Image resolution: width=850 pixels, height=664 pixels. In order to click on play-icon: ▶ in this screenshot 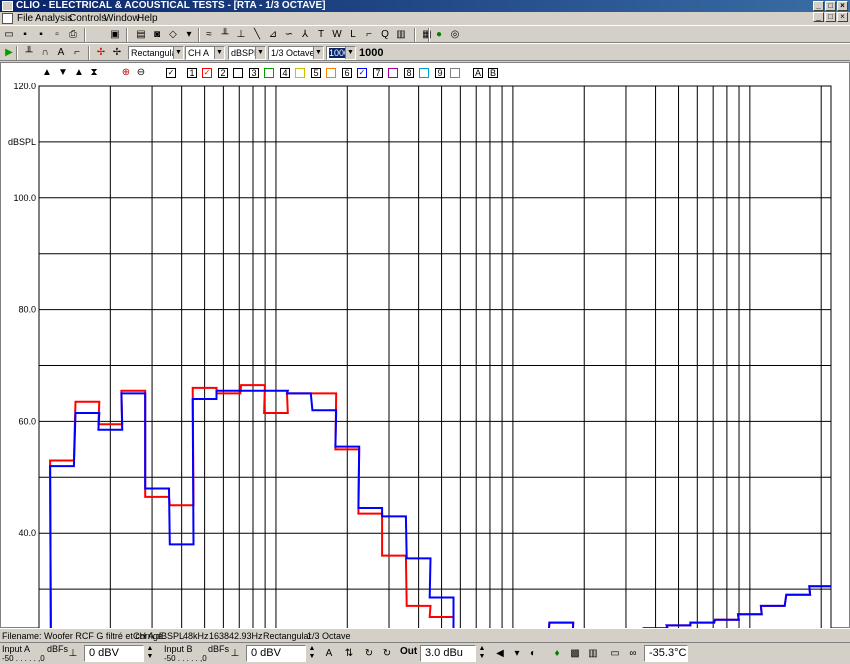, I will do `click(9, 52)`.